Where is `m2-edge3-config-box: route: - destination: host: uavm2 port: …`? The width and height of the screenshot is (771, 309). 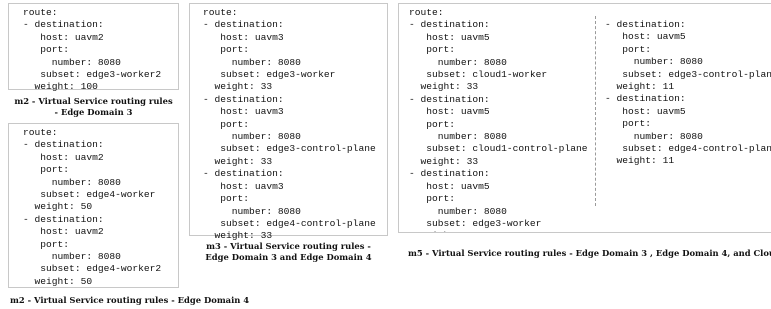 m2-edge3-config-box: route: - destination: host: uavm2 port: … is located at coordinates (93, 47).